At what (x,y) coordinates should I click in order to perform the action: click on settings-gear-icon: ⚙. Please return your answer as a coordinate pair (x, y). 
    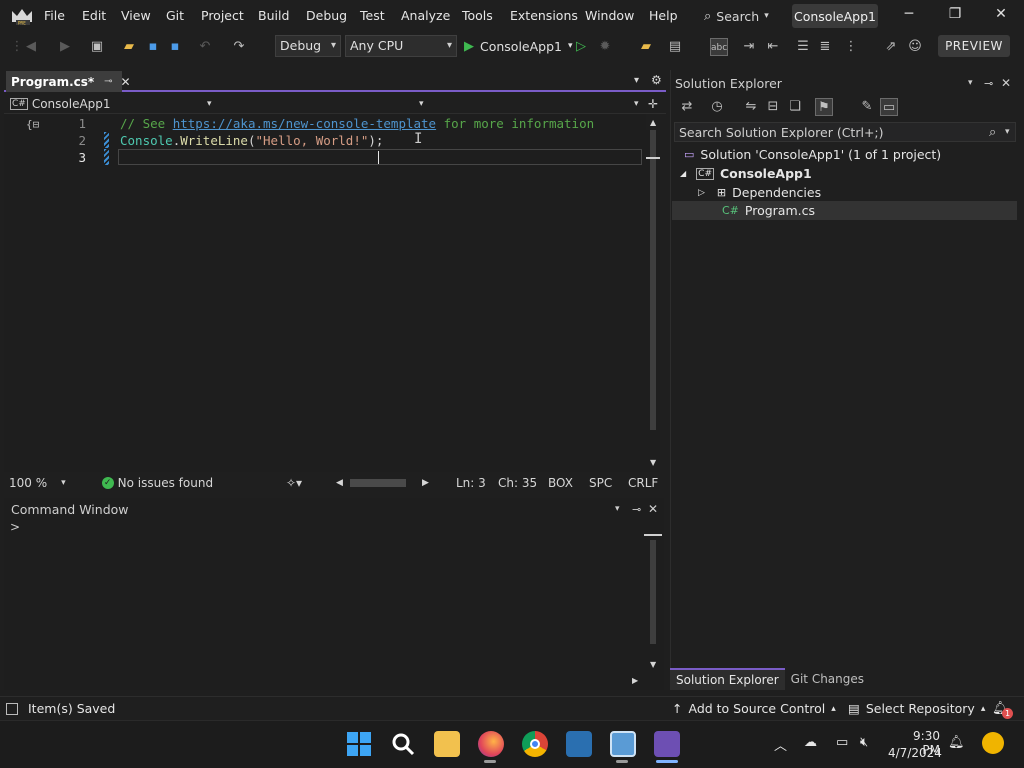
    Looking at the image, I should click on (656, 80).